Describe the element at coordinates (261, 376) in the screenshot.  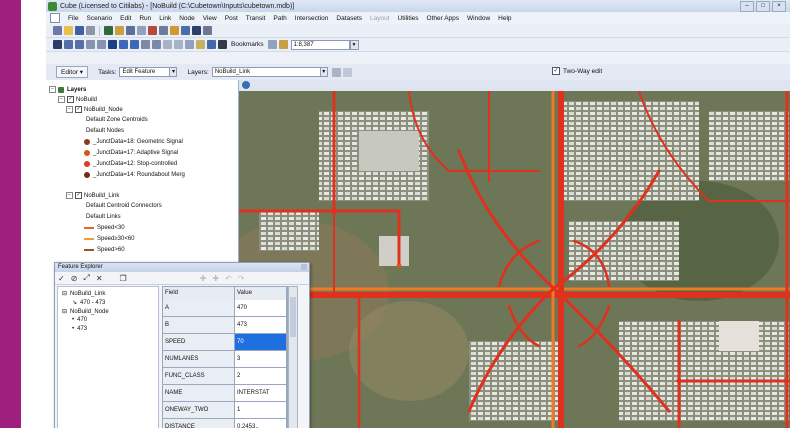
I see `value-cell: 2` at that location.